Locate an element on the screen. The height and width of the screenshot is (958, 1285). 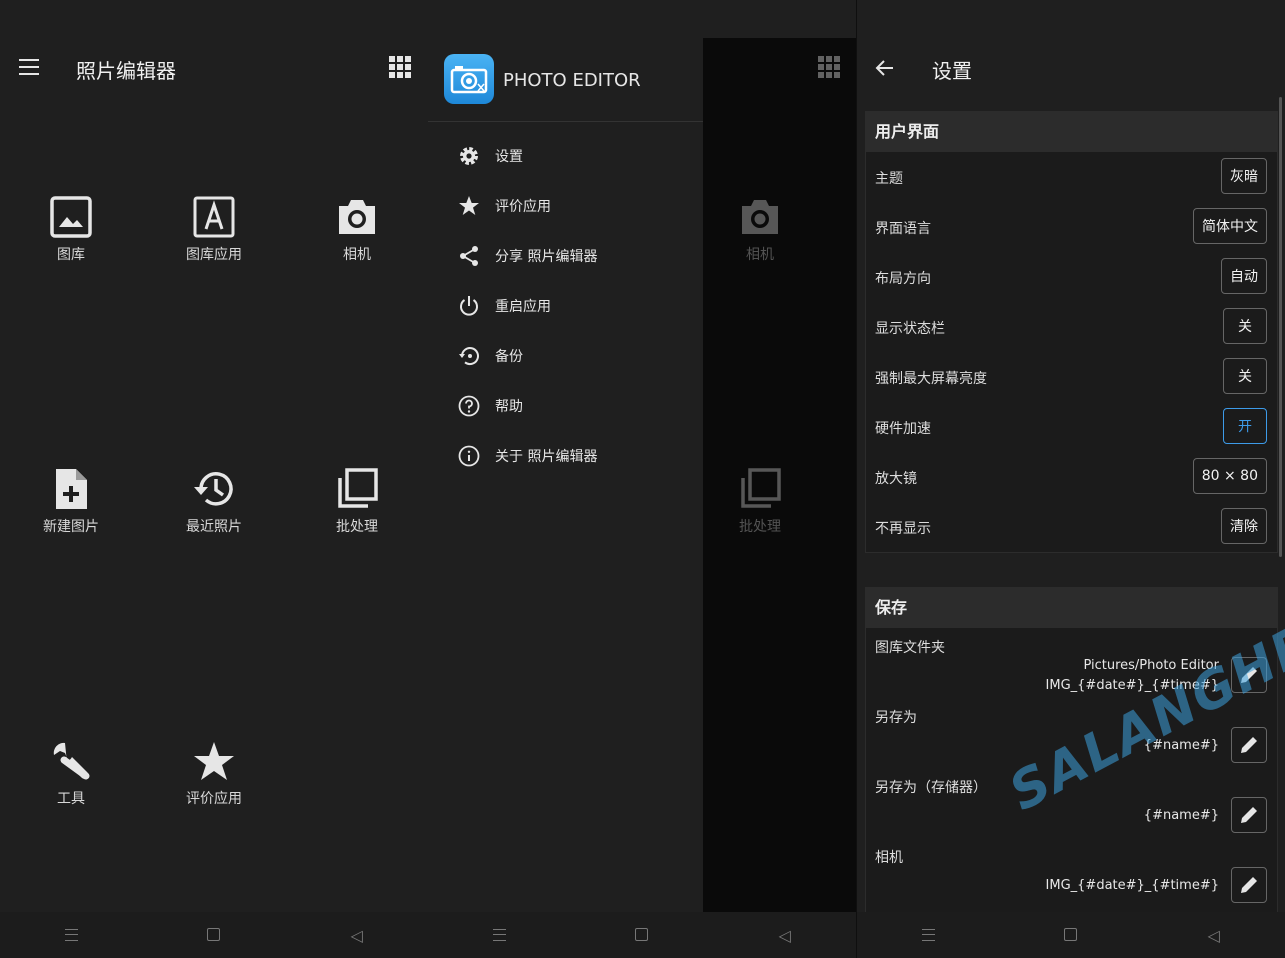
setting-row-hardware-acceleration: 硬件加速 开 is located at coordinates (1071, 427).